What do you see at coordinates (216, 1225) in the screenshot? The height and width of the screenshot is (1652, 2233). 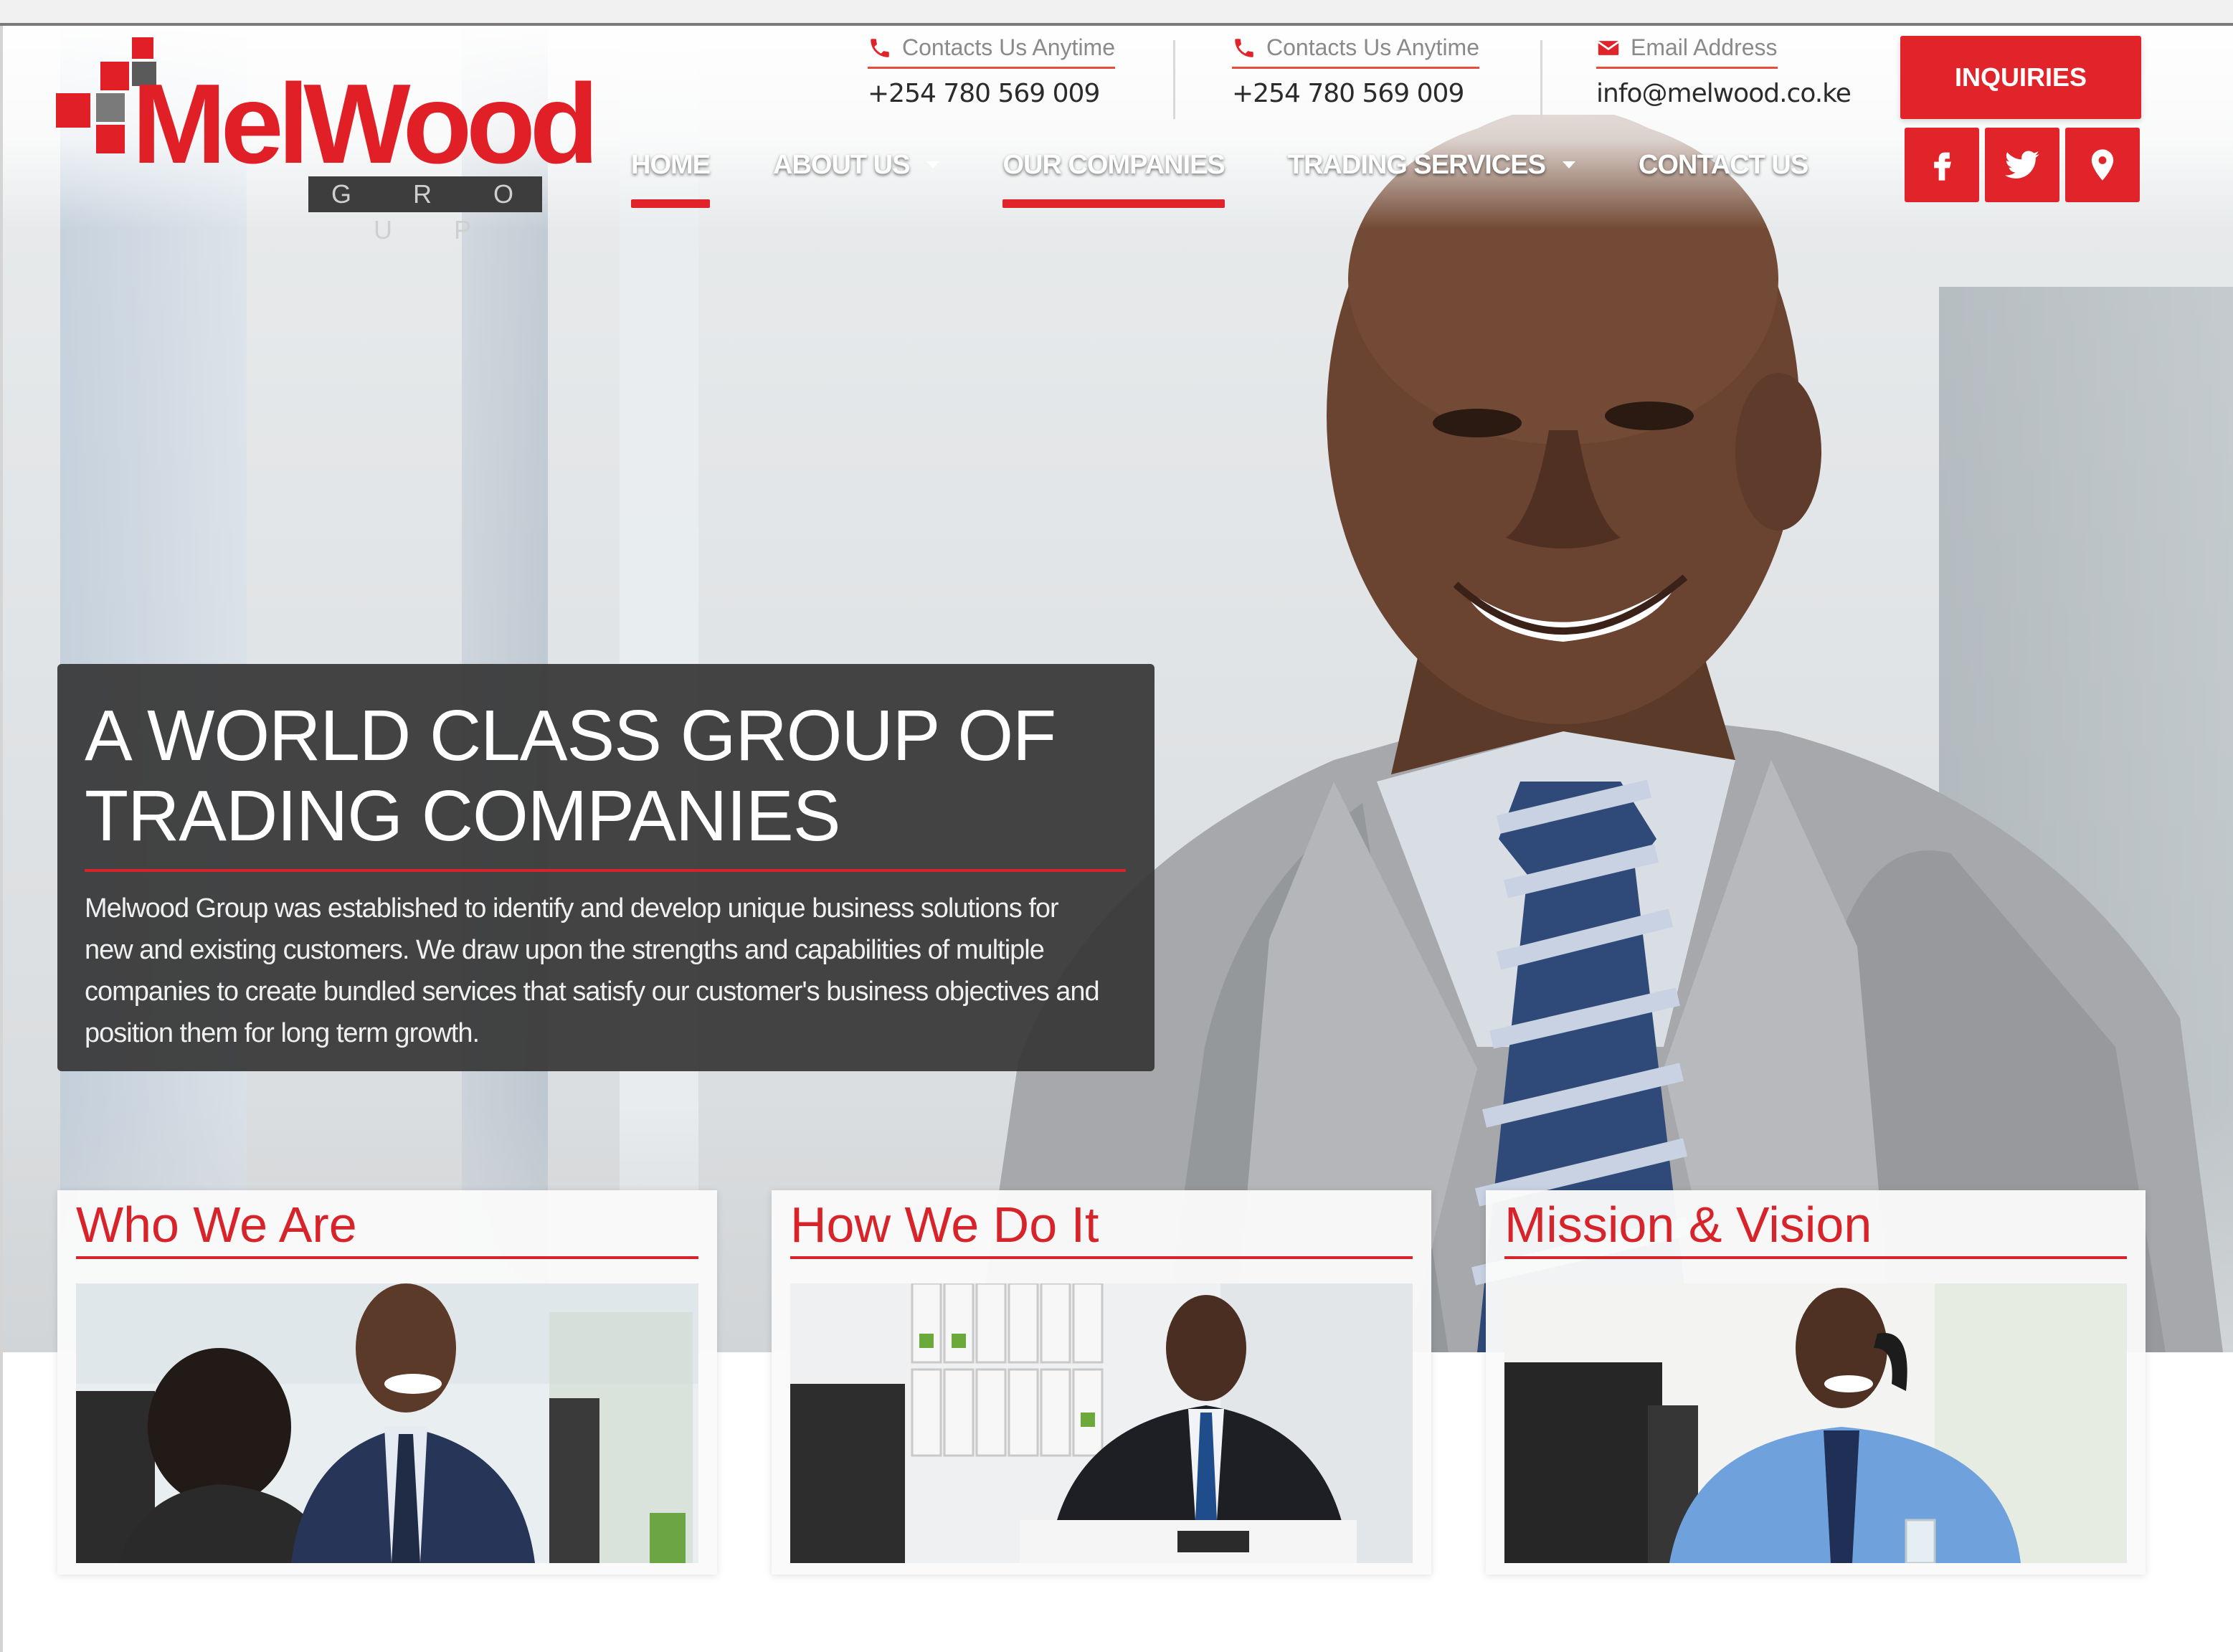 I see `card-title: Who We Are` at bounding box center [216, 1225].